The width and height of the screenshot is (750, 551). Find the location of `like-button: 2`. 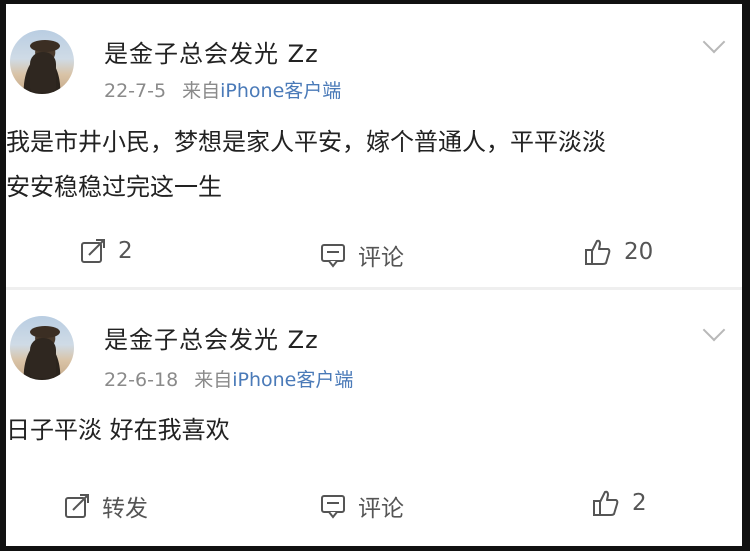

like-button: 2 is located at coordinates (619, 503).